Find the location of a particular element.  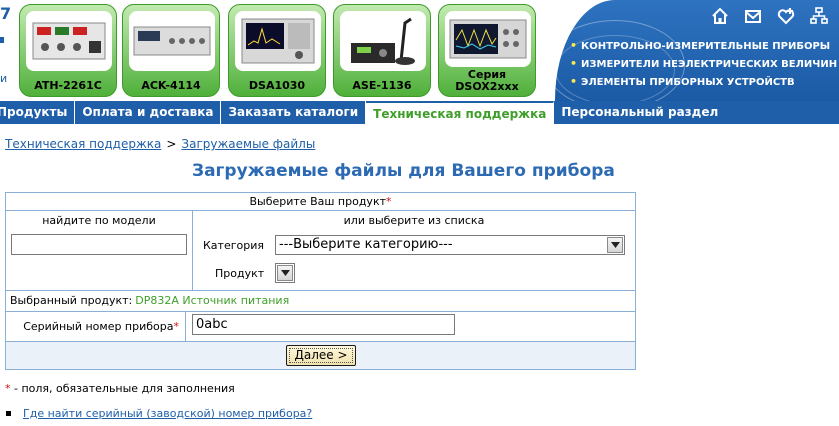

category-label: Категория is located at coordinates (233, 245).